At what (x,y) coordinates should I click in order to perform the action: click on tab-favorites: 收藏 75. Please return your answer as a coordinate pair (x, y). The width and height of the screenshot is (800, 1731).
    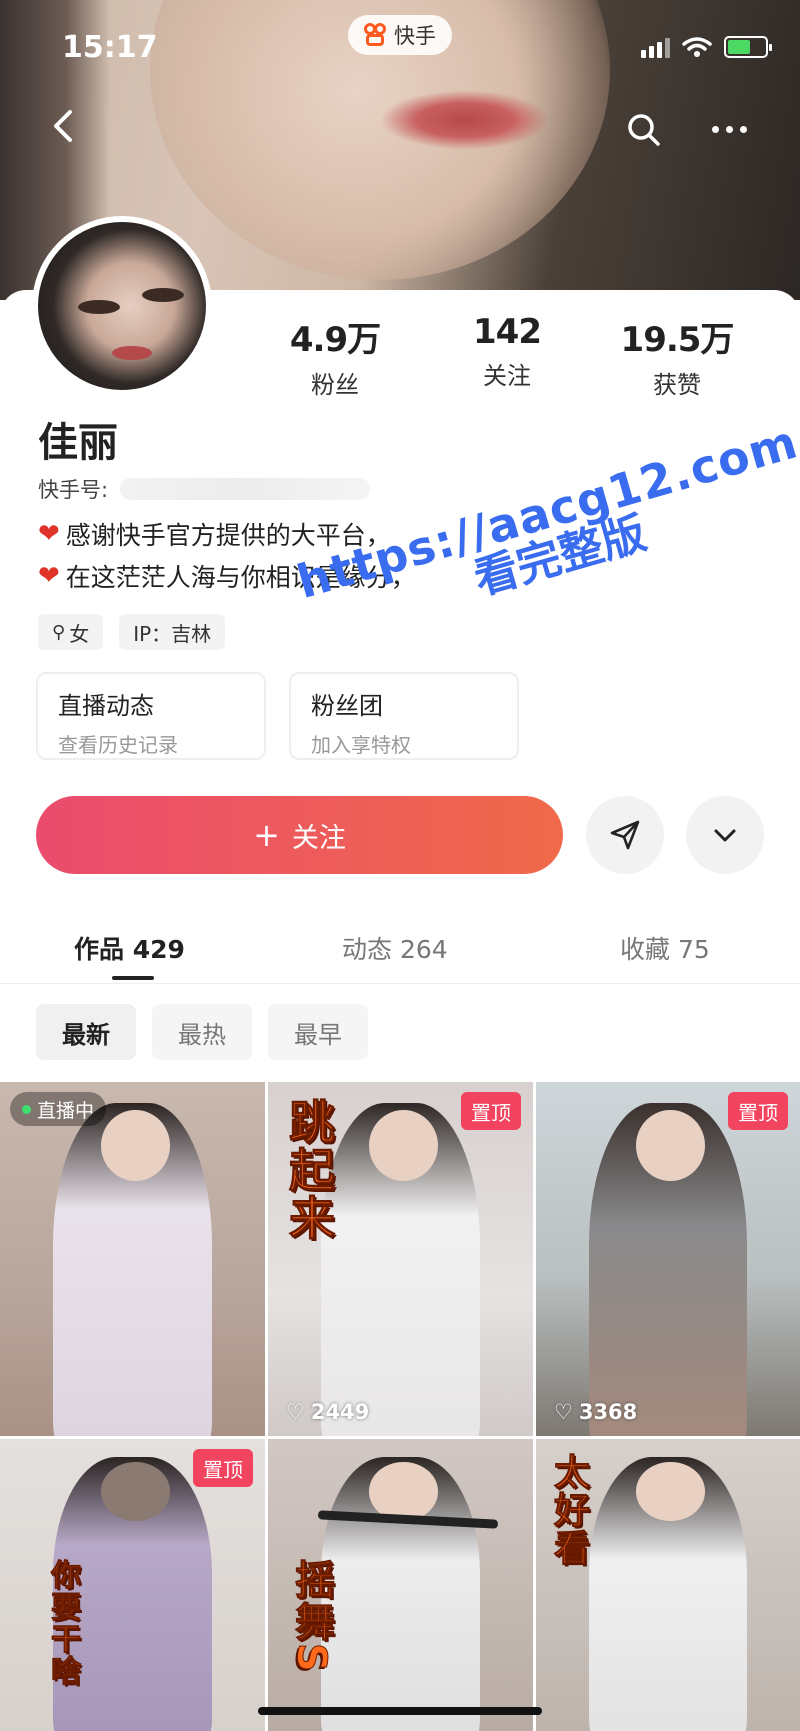
    Looking at the image, I should click on (665, 948).